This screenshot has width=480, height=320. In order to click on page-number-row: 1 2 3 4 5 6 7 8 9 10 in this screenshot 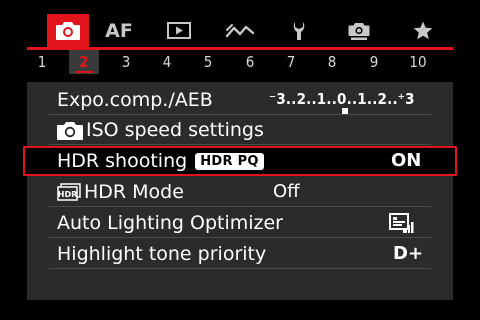, I will do `click(240, 62)`.